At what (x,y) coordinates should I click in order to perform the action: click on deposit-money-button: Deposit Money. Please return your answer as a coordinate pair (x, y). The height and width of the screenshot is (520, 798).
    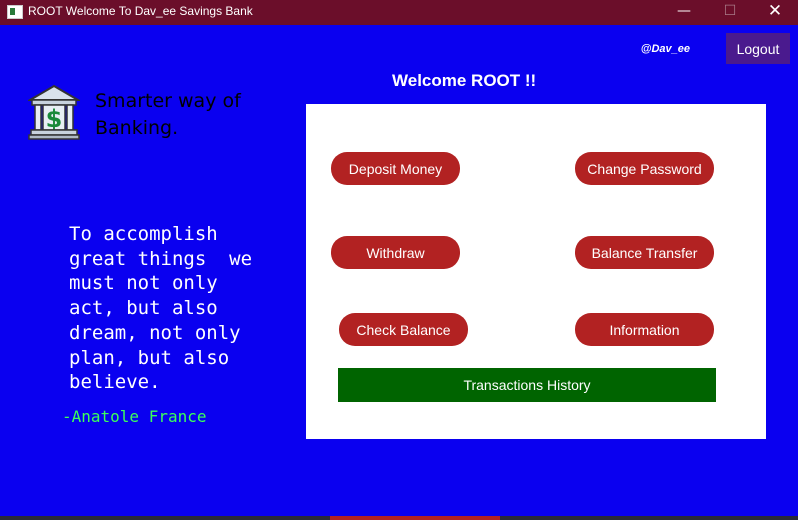
    Looking at the image, I should click on (395, 168).